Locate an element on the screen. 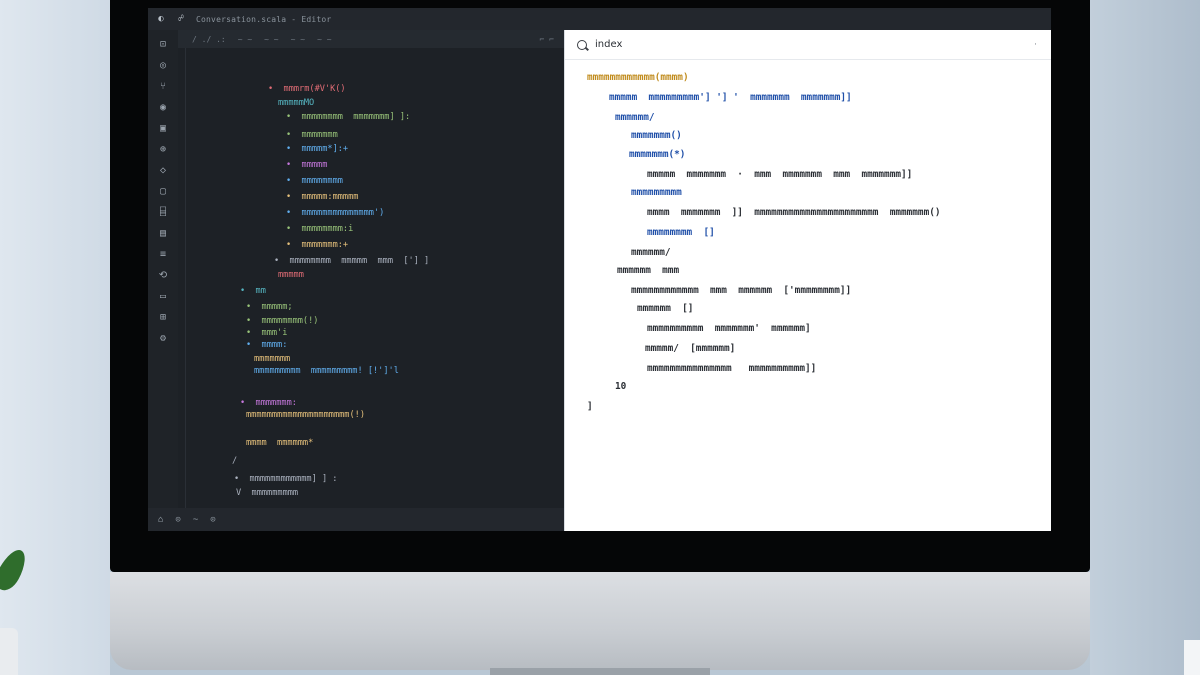 The image size is (1200, 675). outline-icon: ≡ is located at coordinates (163, 254).